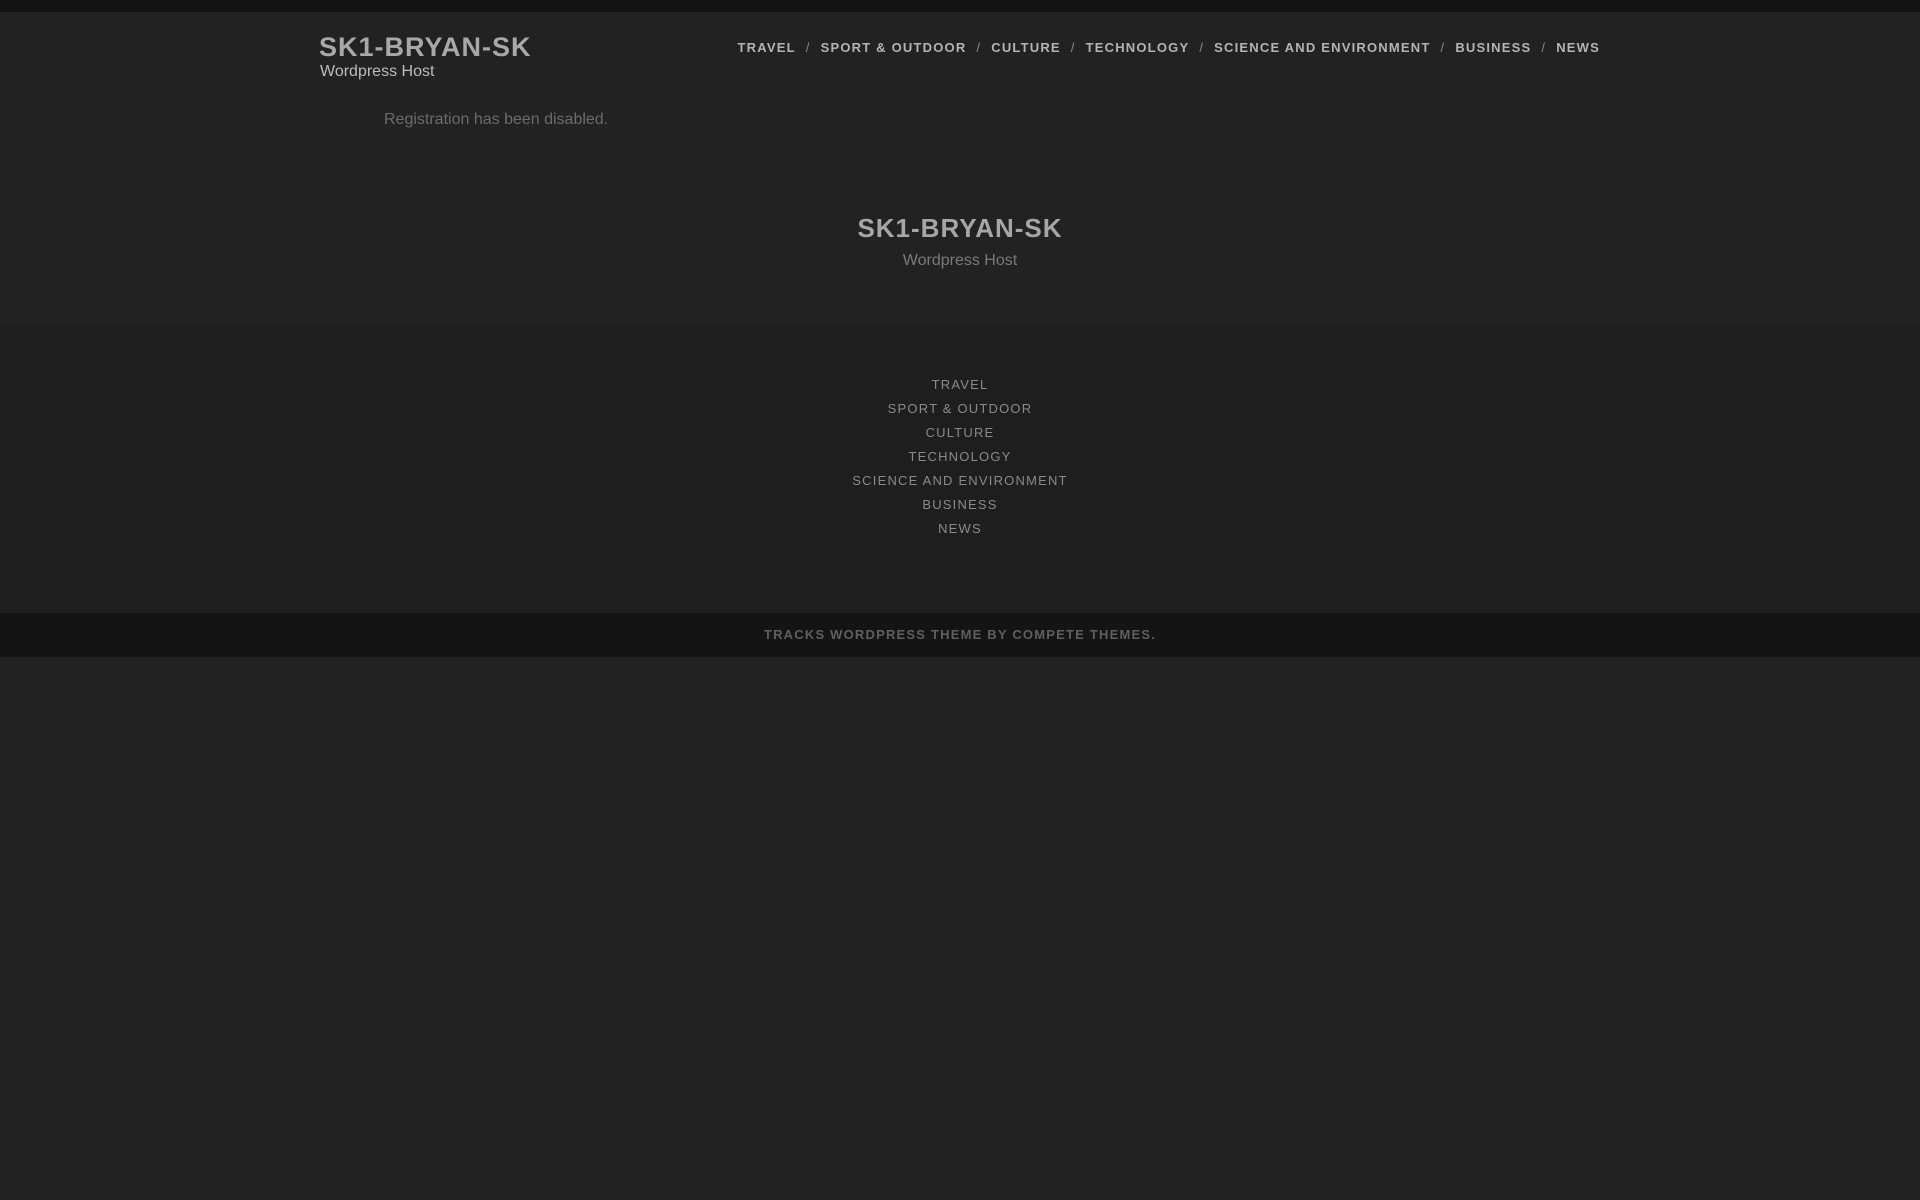 The image size is (1920, 1200). I want to click on nav-item-business: BUSINESS, so click(1493, 48).